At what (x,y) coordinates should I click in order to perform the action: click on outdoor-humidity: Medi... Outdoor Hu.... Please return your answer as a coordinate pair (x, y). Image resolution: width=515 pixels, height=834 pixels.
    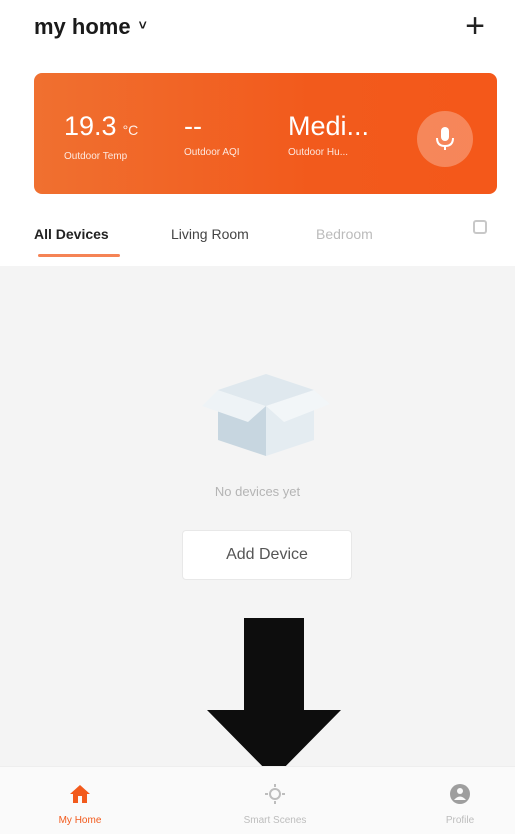
    Looking at the image, I should click on (328, 134).